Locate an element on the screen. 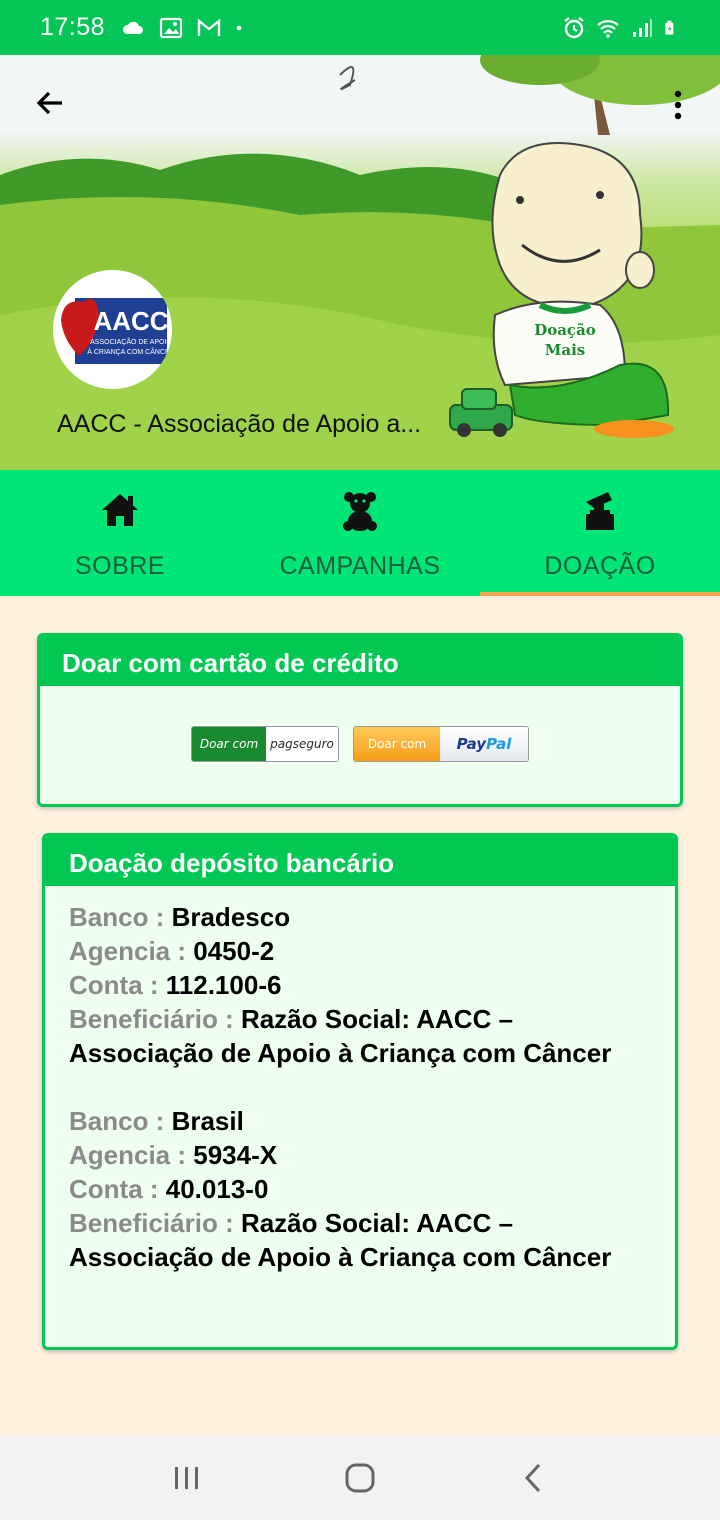 The image size is (720, 1520). cloud-icon is located at coordinates (133, 27).